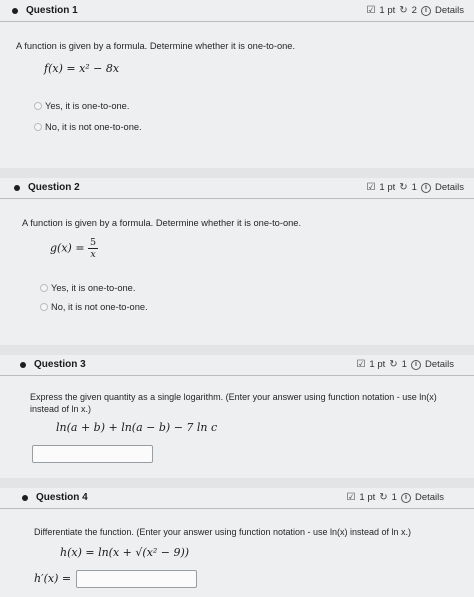 The height and width of the screenshot is (597, 474). I want to click on question-3-header: Question 3 ☑ 1 pt ↻ 1 i Details, so click(237, 365).